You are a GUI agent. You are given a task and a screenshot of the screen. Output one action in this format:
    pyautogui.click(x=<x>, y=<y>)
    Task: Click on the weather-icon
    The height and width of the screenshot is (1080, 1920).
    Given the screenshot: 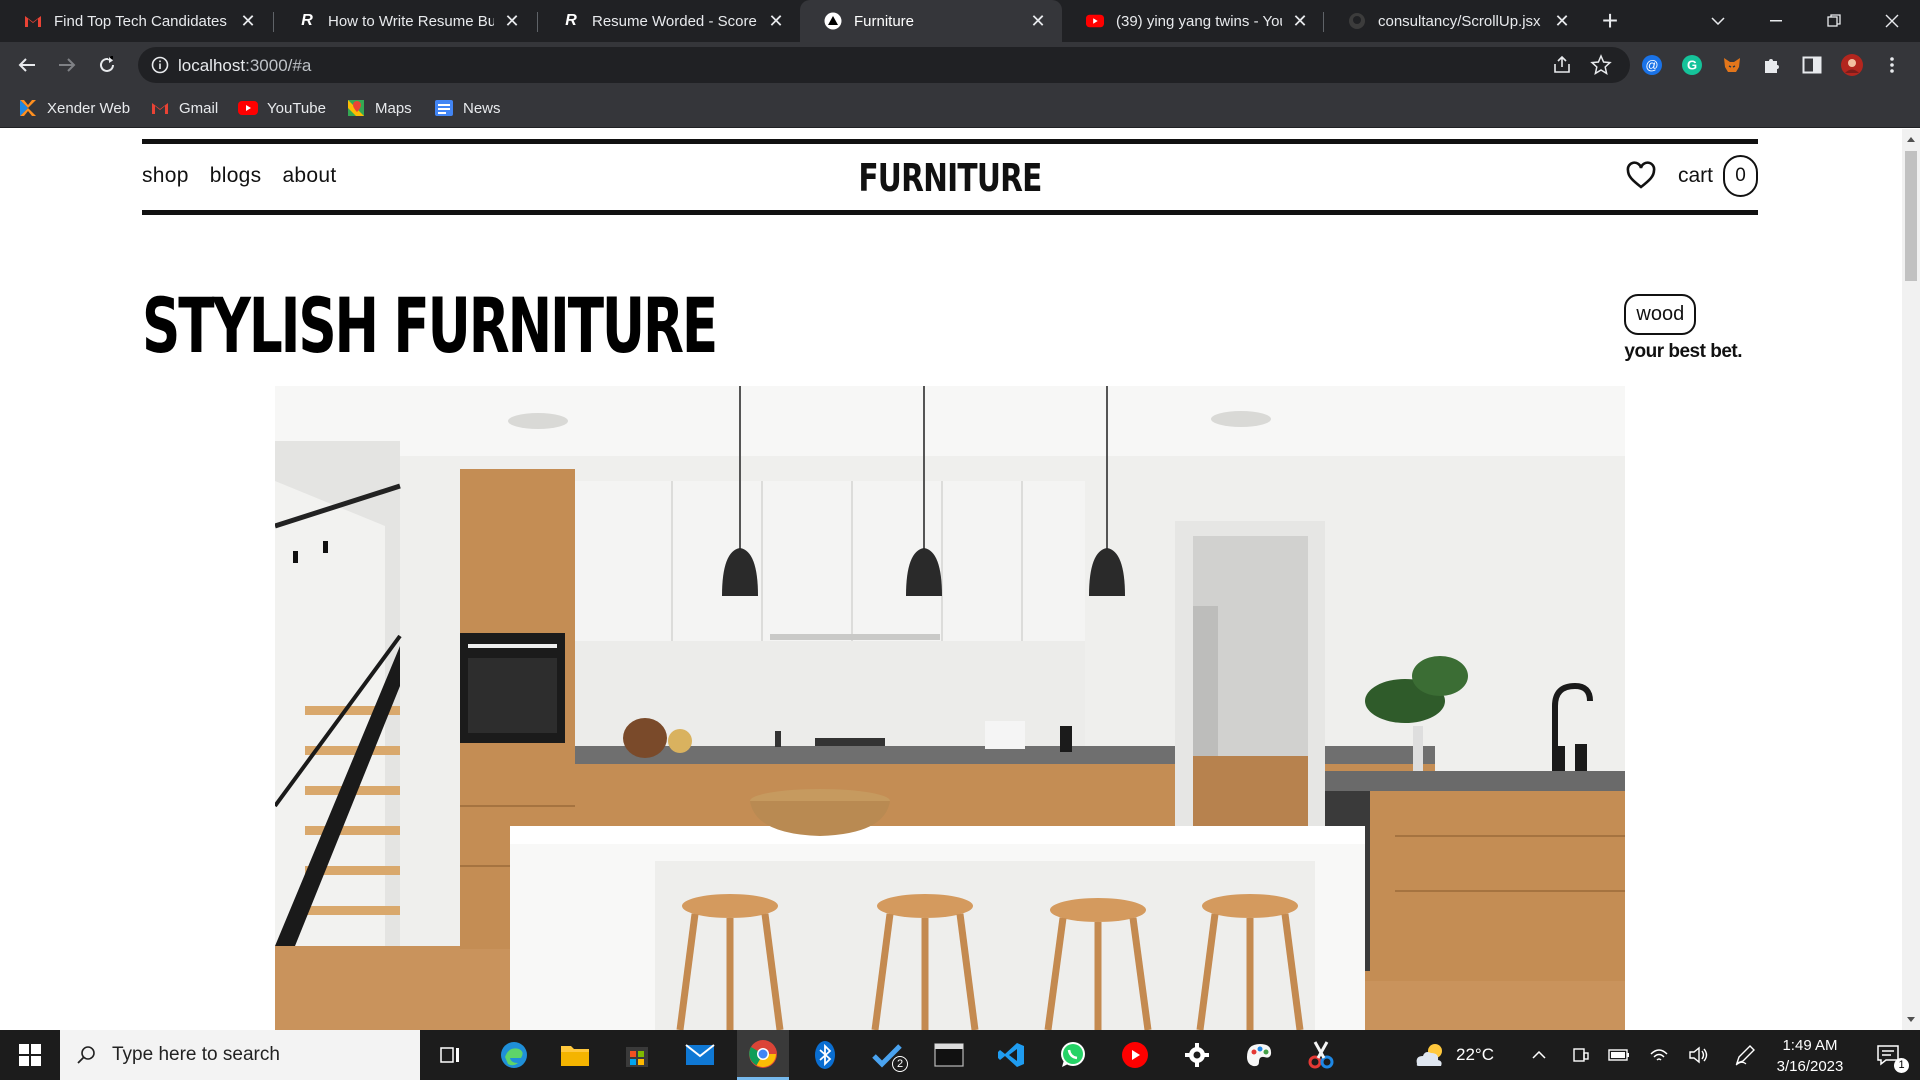 What is the action you would take?
    pyautogui.click(x=1430, y=1055)
    